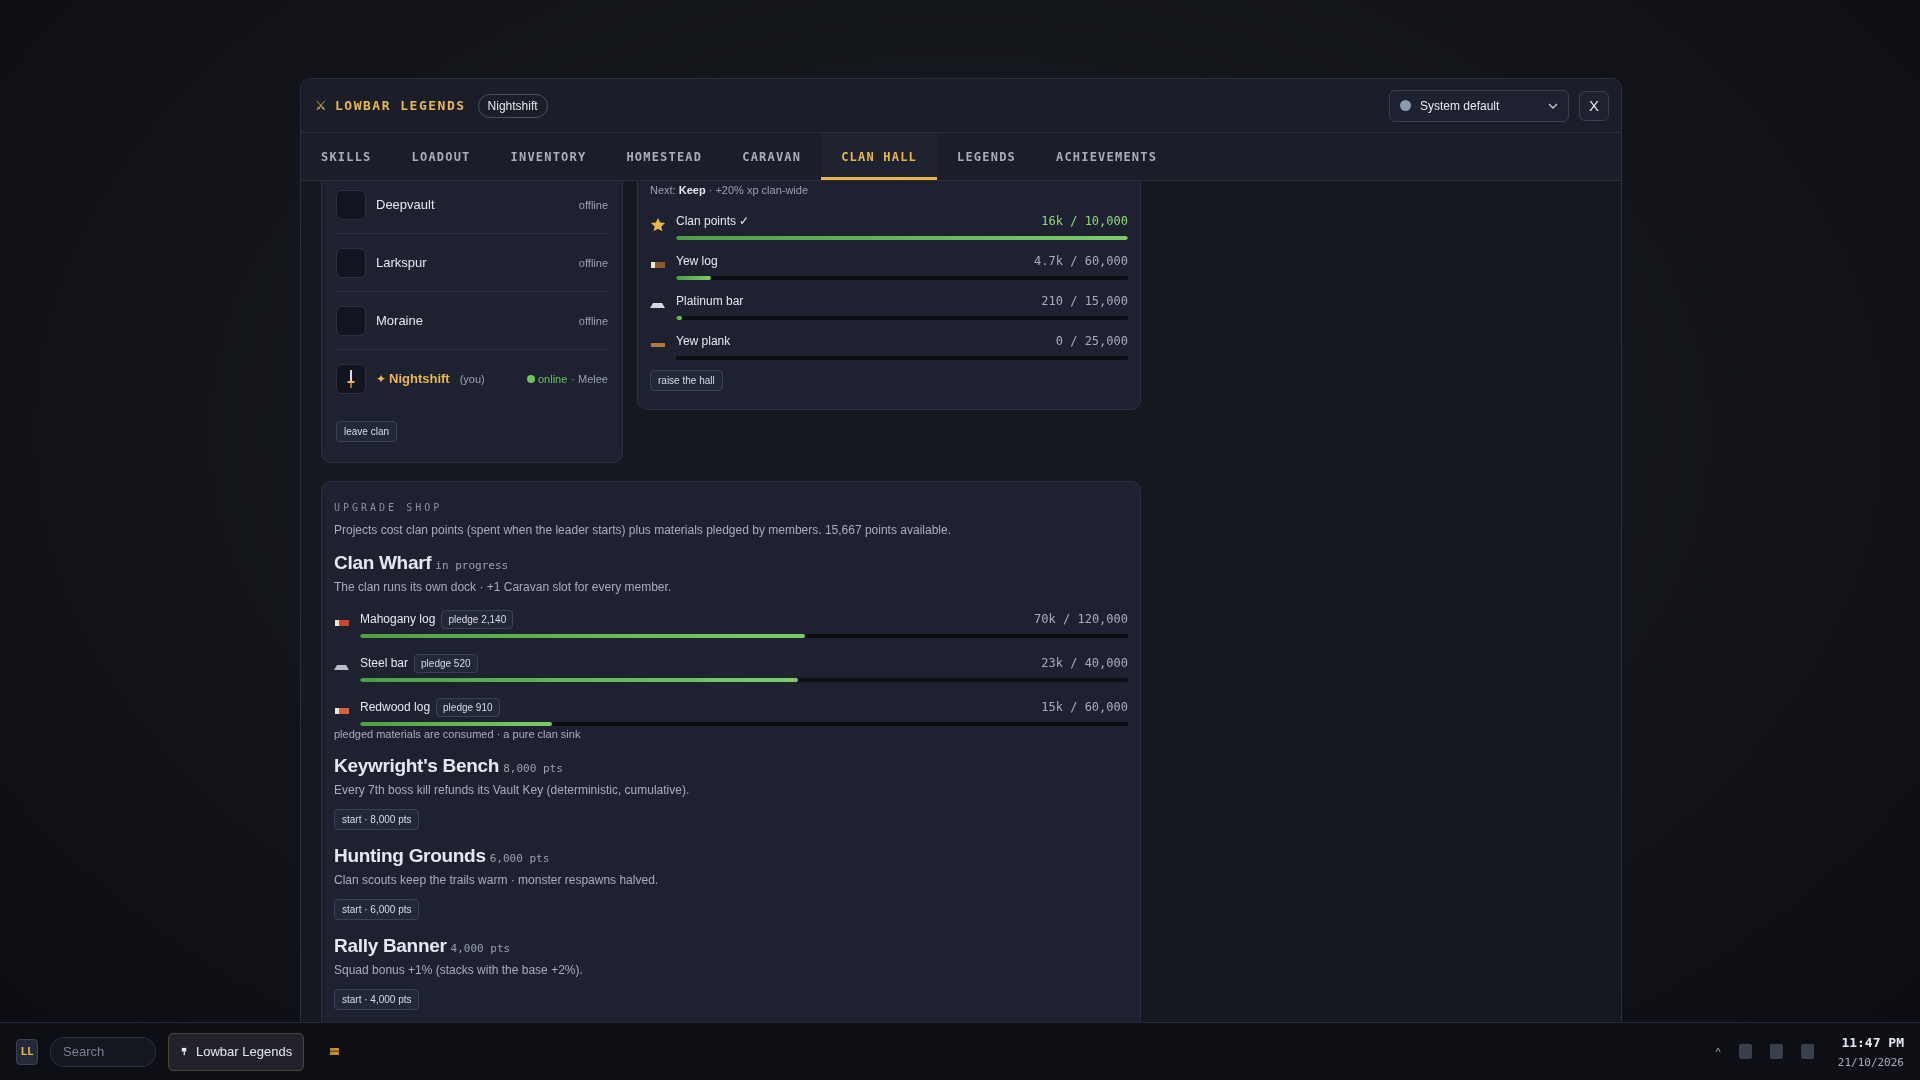  What do you see at coordinates (27, 1051) in the screenshot?
I see `app-logo: LL` at bounding box center [27, 1051].